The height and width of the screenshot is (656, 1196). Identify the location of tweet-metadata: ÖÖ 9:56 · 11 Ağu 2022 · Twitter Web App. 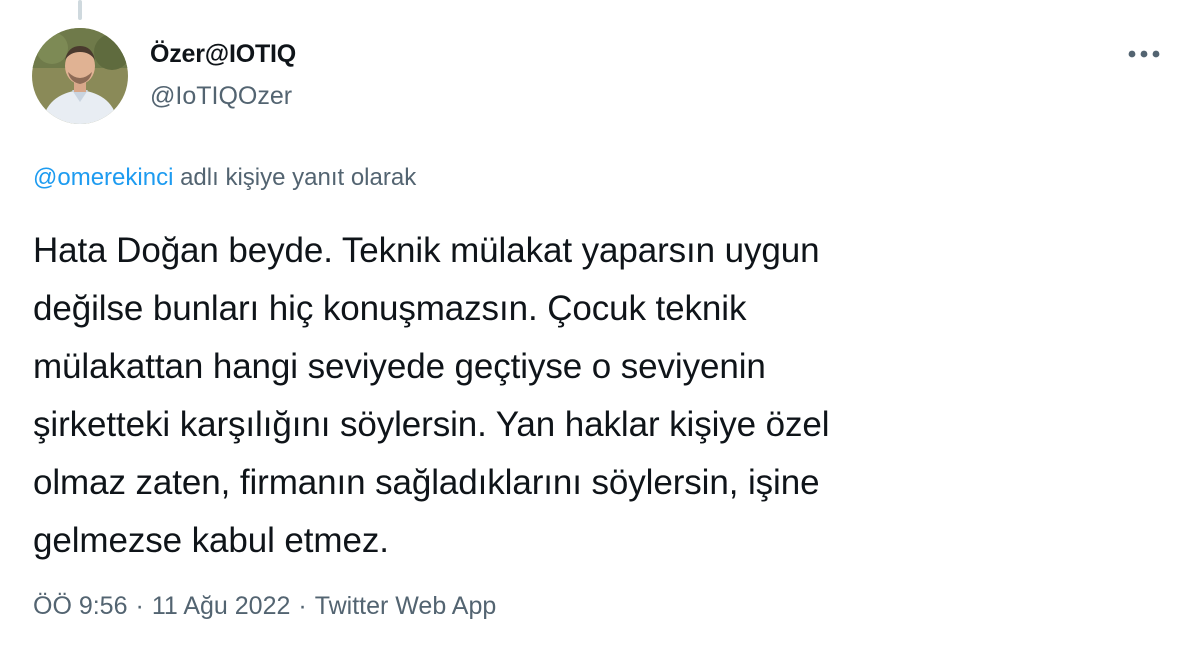
(264, 606).